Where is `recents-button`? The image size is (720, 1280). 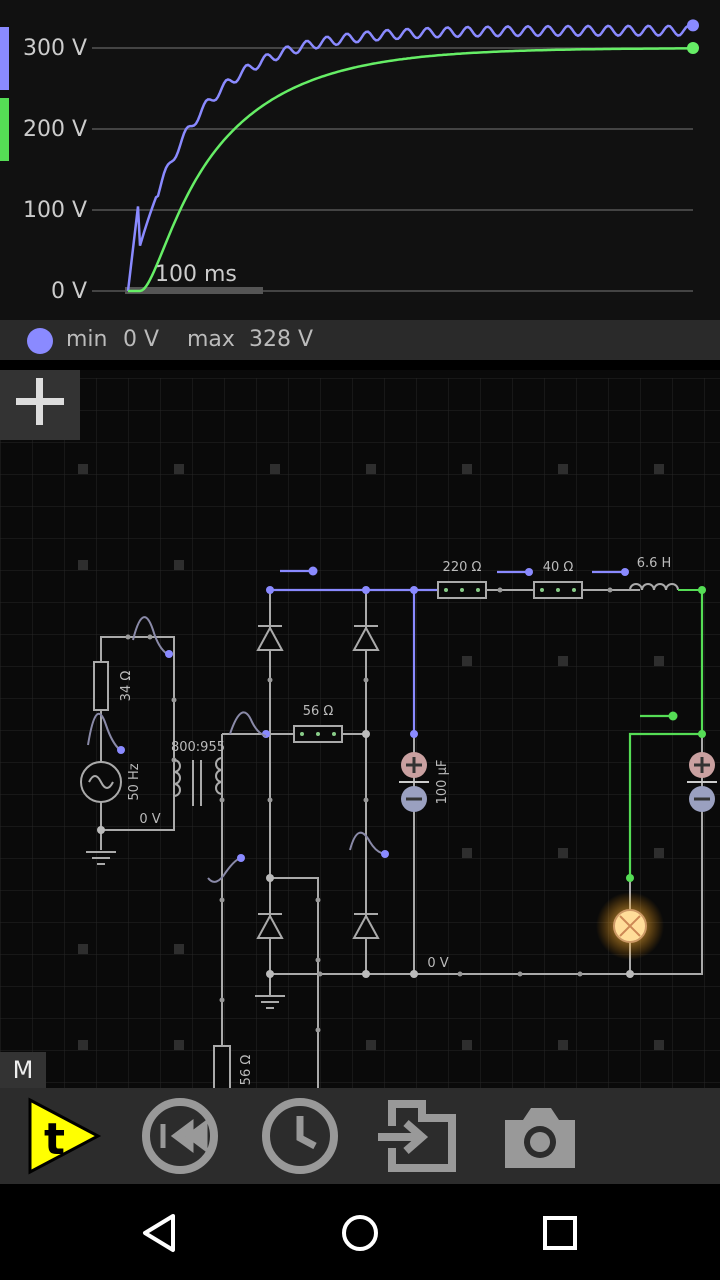 recents-button is located at coordinates (560, 1233).